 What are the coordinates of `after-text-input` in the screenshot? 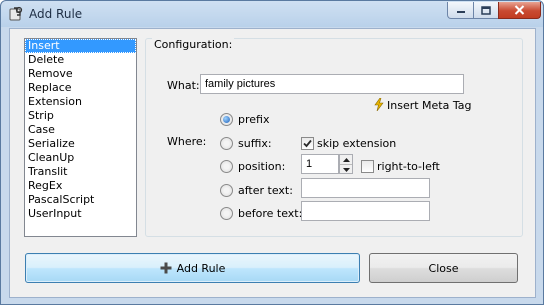 It's located at (365, 188).